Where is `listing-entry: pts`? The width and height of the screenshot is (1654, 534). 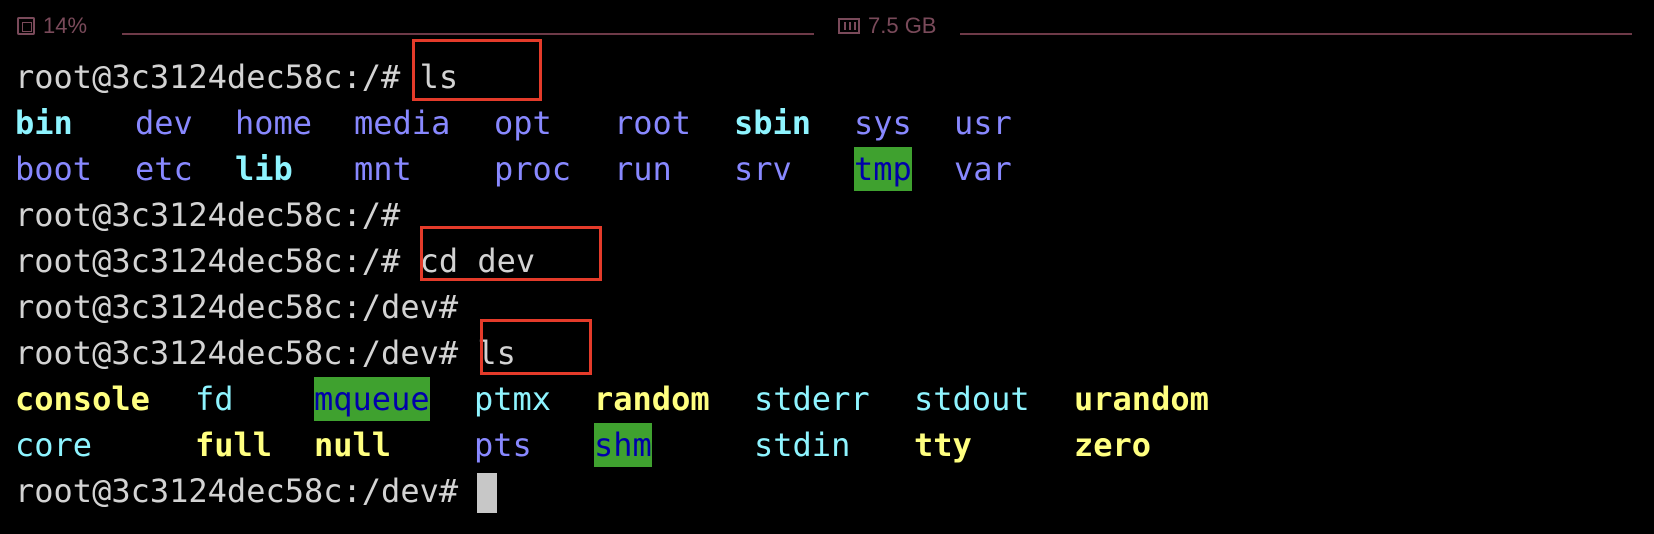
listing-entry: pts is located at coordinates (503, 445).